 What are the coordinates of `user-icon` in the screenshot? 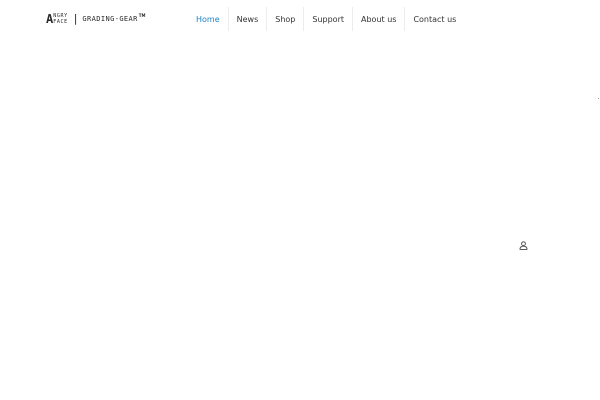 It's located at (523, 242).